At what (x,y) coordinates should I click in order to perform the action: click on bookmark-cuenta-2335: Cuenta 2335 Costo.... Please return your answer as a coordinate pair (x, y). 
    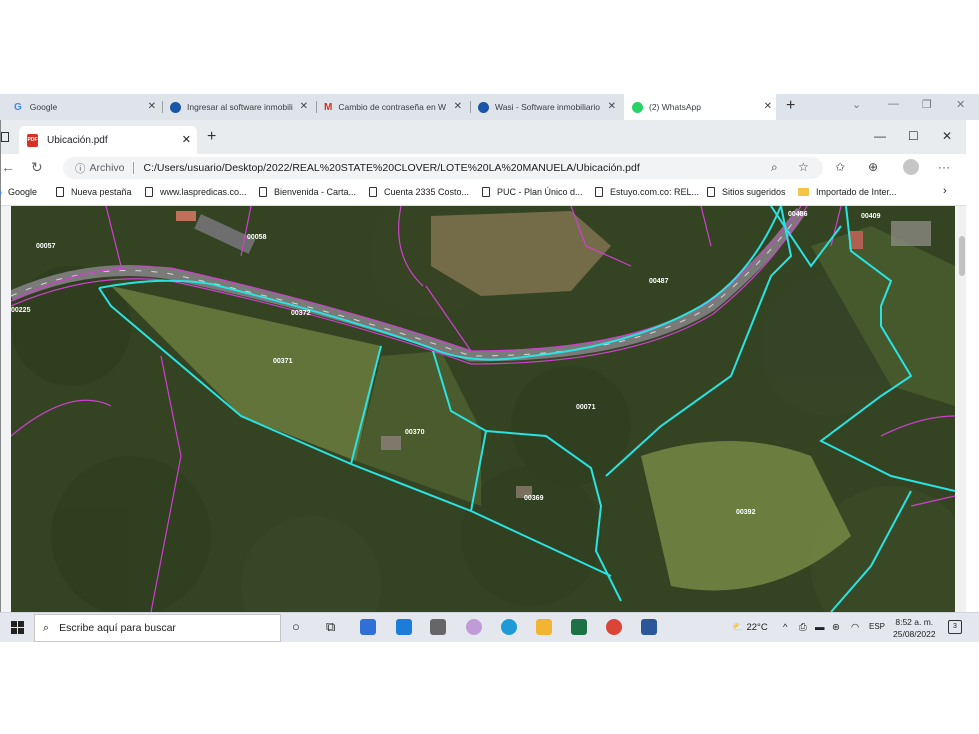
    Looking at the image, I should click on (419, 192).